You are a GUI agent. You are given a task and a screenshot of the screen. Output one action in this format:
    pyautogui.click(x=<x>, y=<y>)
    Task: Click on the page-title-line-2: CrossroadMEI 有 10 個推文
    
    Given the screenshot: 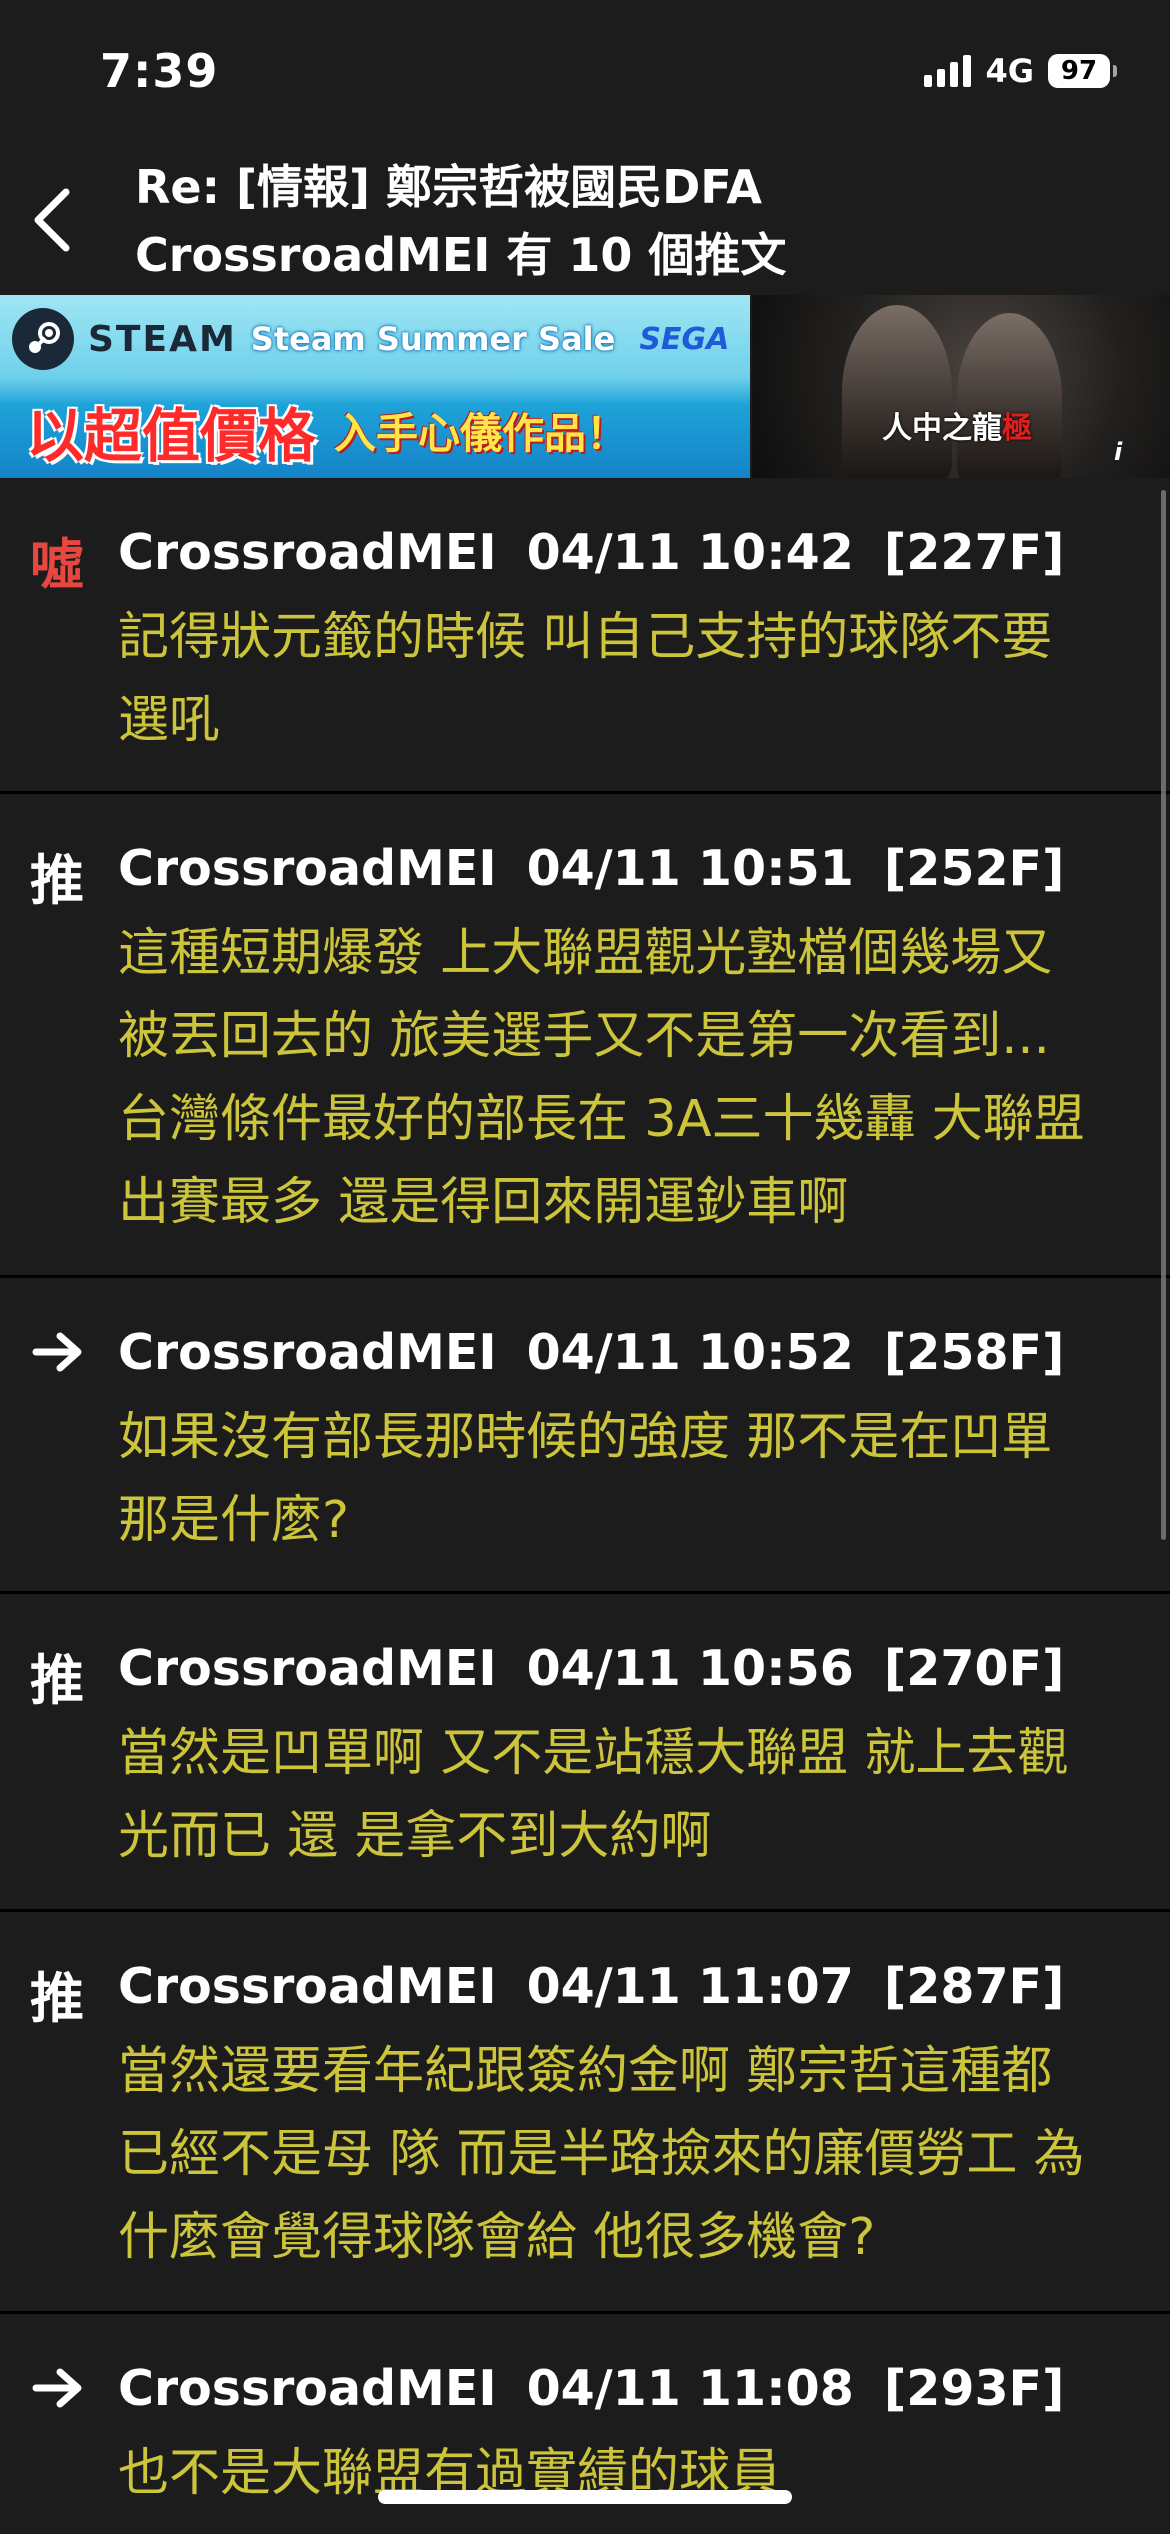 What is the action you would take?
    pyautogui.click(x=461, y=255)
    